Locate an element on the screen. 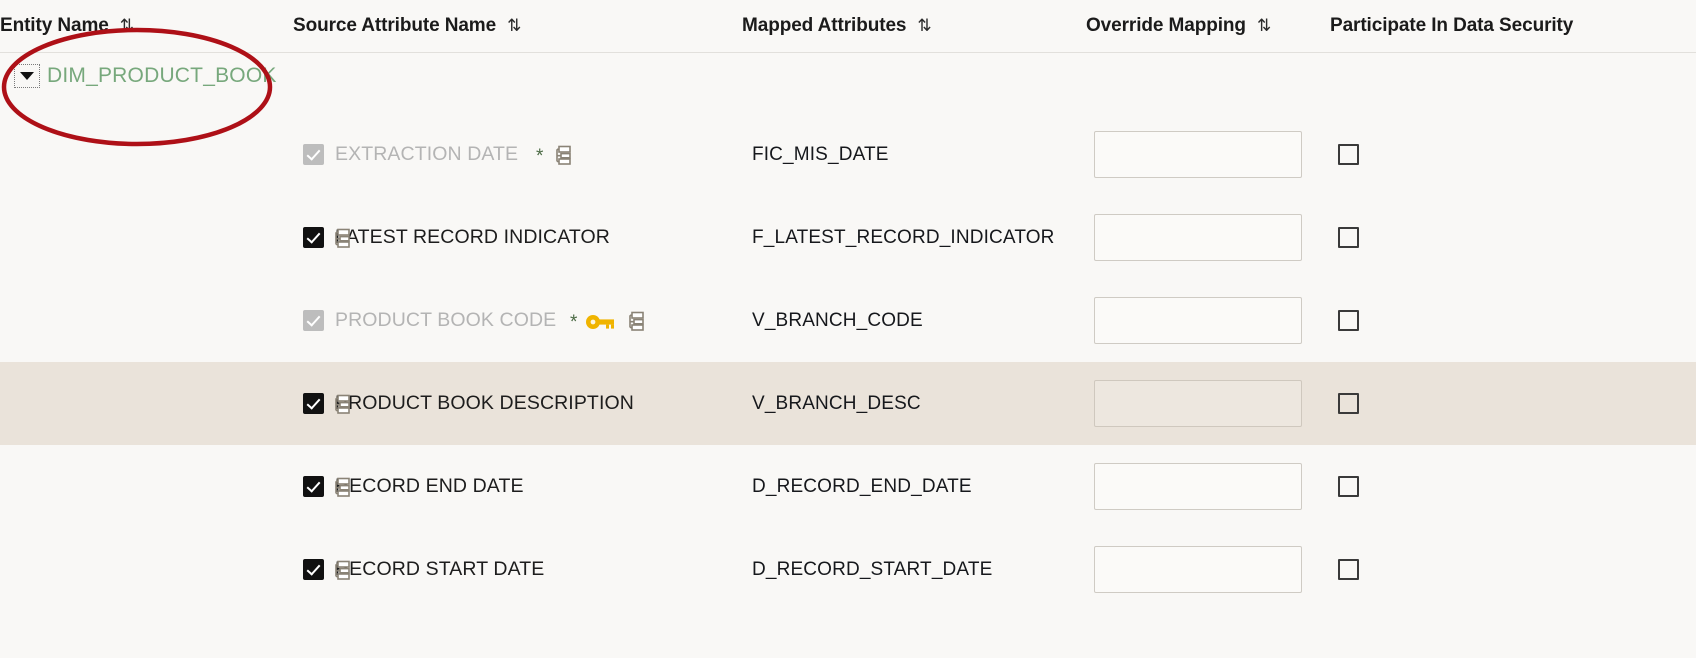 The height and width of the screenshot is (658, 1696). entity-name-cell: DIM_PRODUCT_BOOK is located at coordinates (145, 76).